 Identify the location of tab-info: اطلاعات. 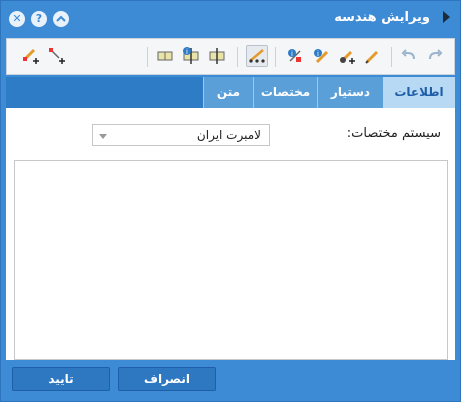
(419, 92).